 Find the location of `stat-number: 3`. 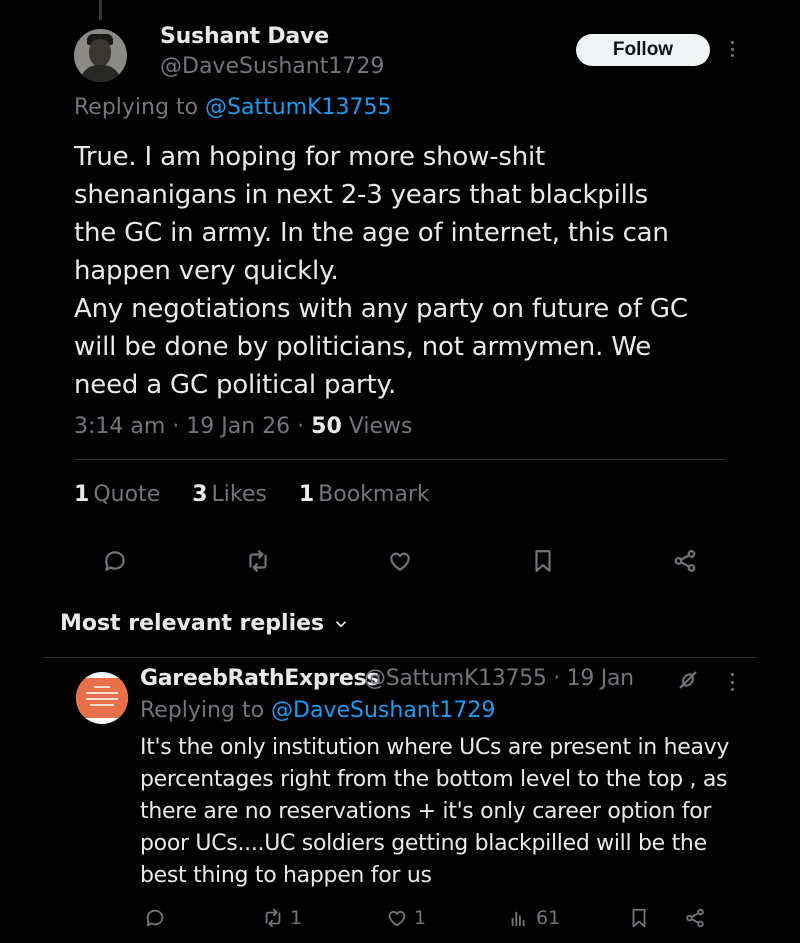

stat-number: 3 is located at coordinates (200, 494).